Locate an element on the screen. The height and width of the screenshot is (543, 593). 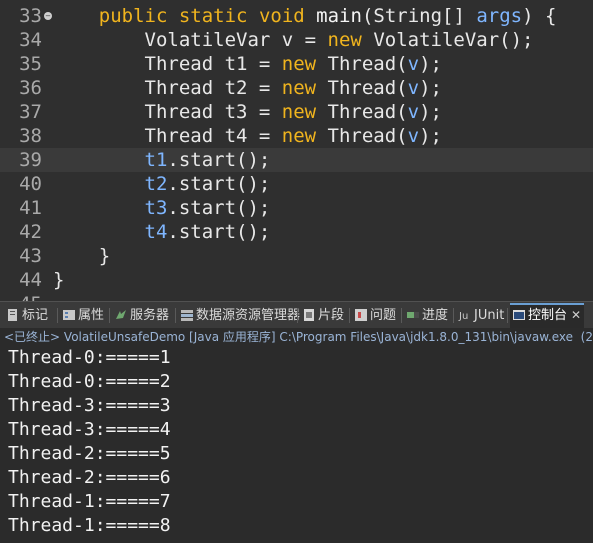
code-line: 36 Thread t2 = new Thread(v); is located at coordinates (296, 88).